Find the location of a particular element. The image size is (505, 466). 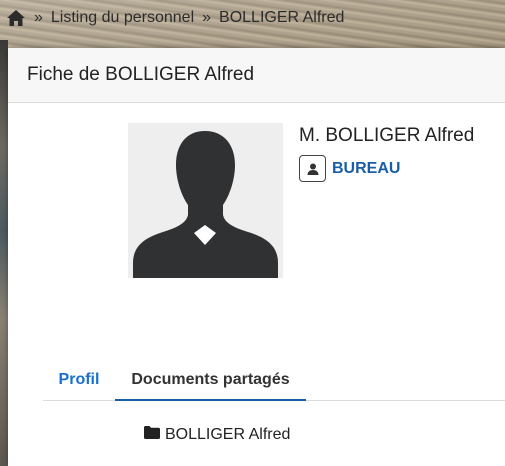

breadcrumb-listing-link: Listing du personnel is located at coordinates (122, 18).